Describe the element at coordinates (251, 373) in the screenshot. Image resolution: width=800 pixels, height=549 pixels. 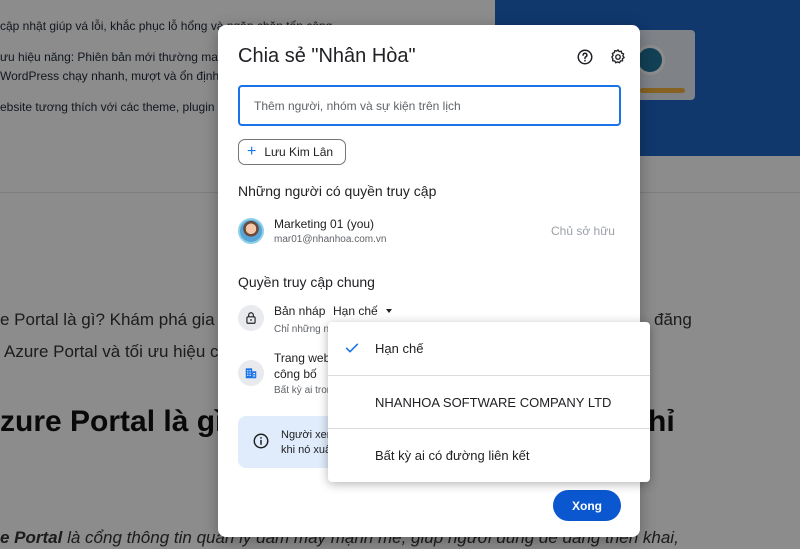
I see `building-icon` at that location.